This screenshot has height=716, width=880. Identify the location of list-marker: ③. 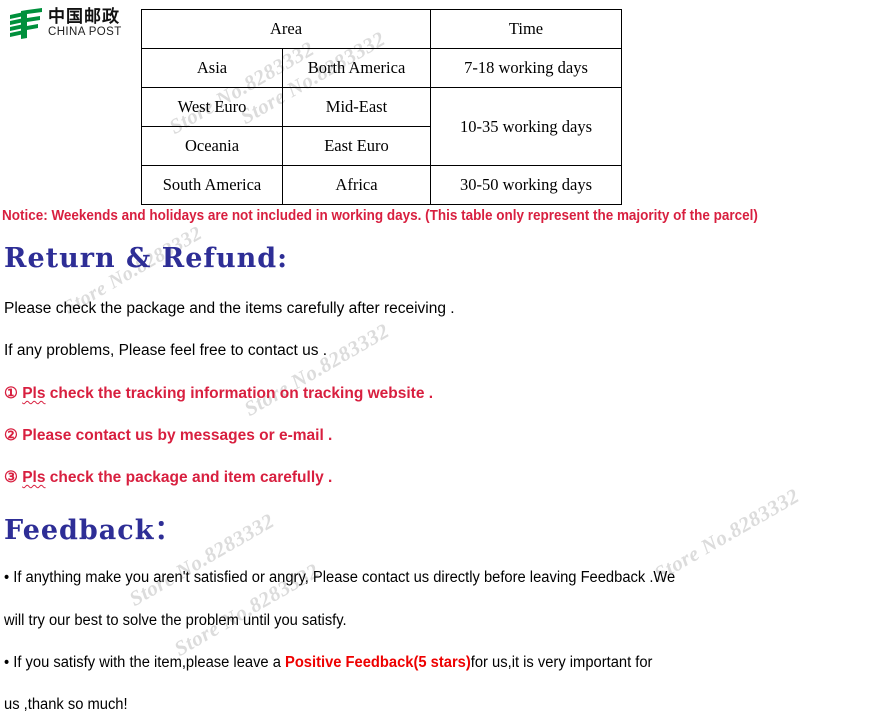
(11, 477).